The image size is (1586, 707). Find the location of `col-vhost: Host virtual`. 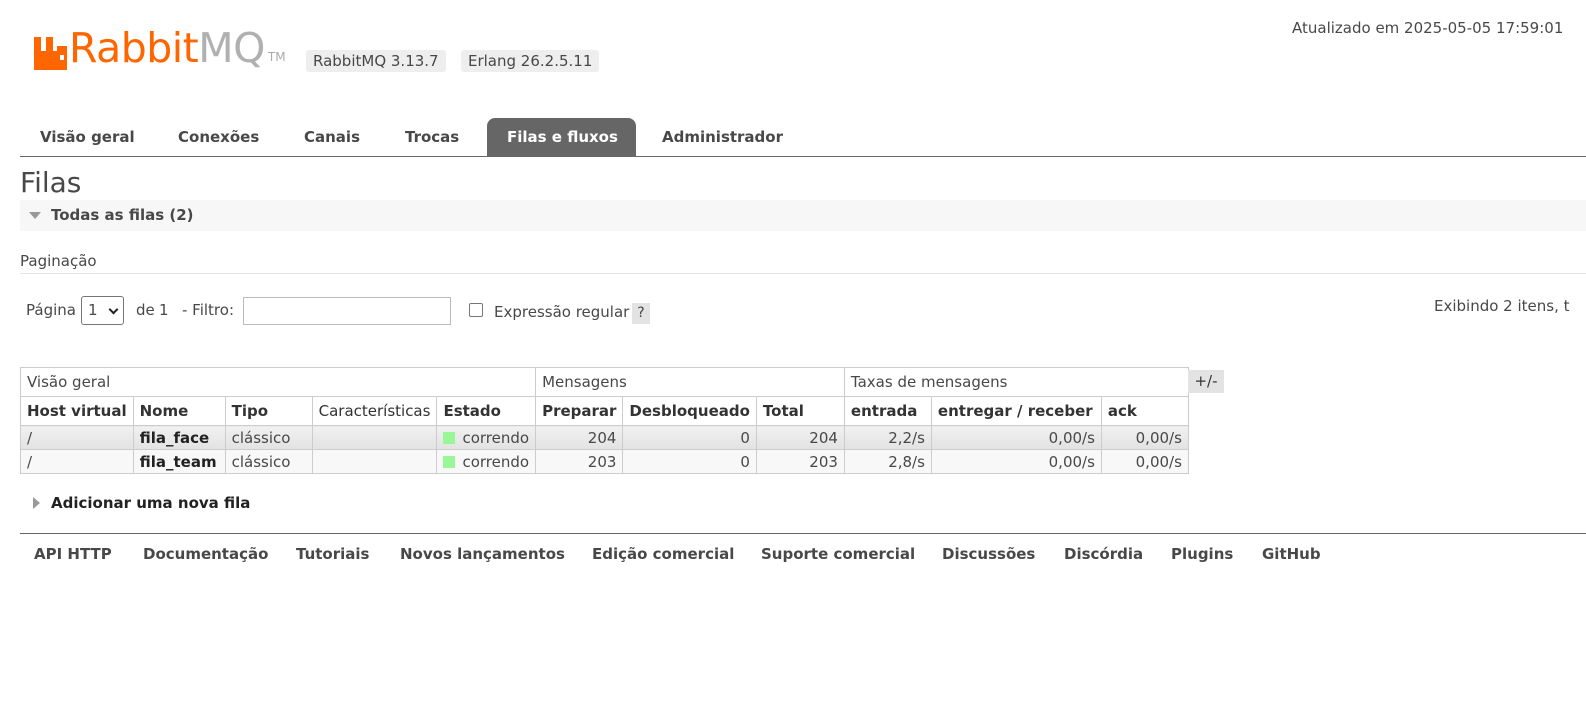

col-vhost: Host virtual is located at coordinates (77, 411).